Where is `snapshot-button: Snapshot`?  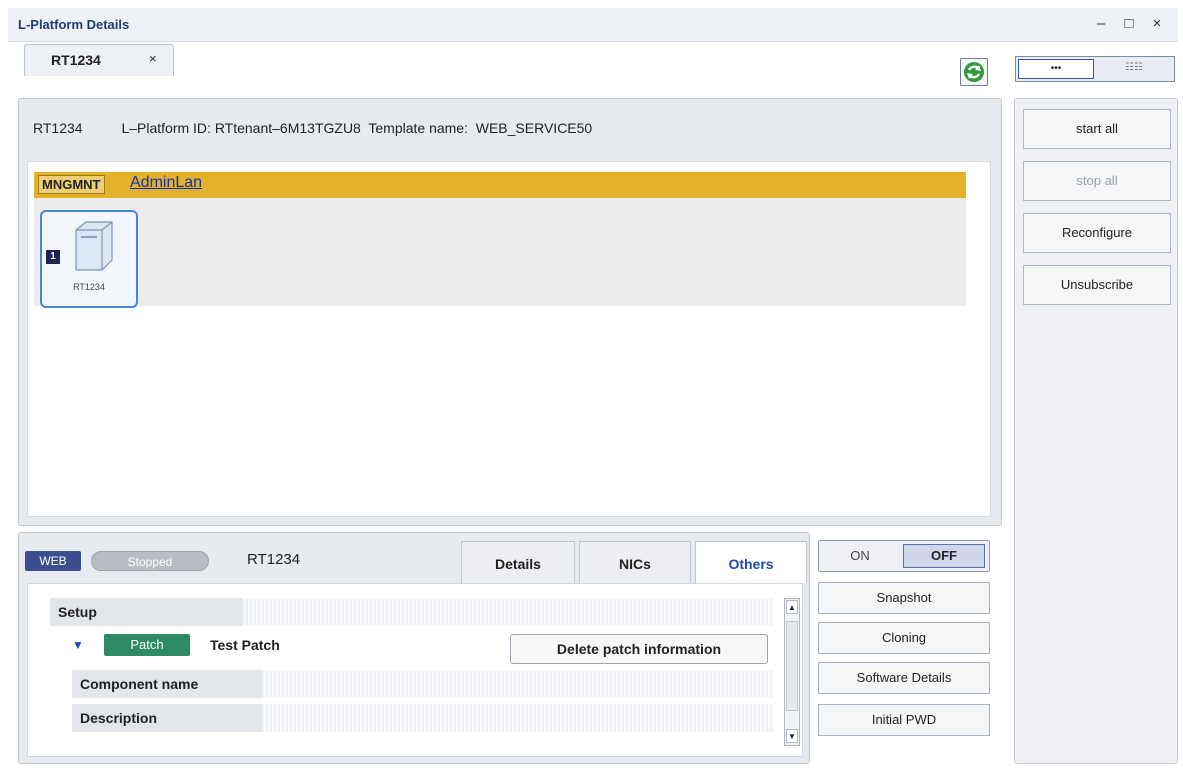 snapshot-button: Snapshot is located at coordinates (904, 598).